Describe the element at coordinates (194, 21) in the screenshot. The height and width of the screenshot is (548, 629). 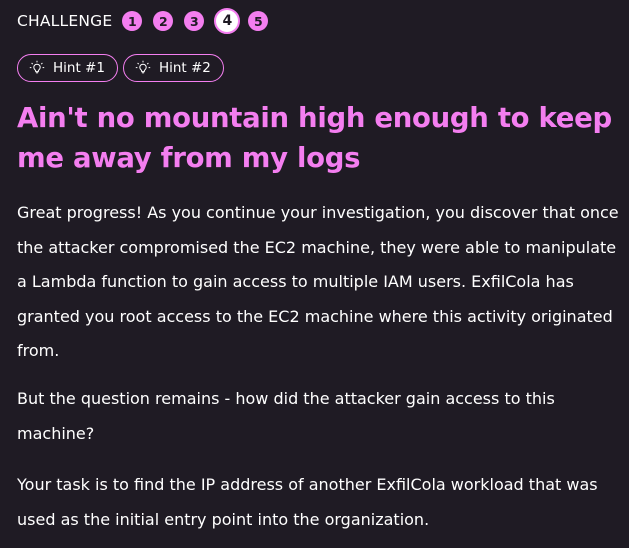
I see `challenge-step-3: 3` at that location.